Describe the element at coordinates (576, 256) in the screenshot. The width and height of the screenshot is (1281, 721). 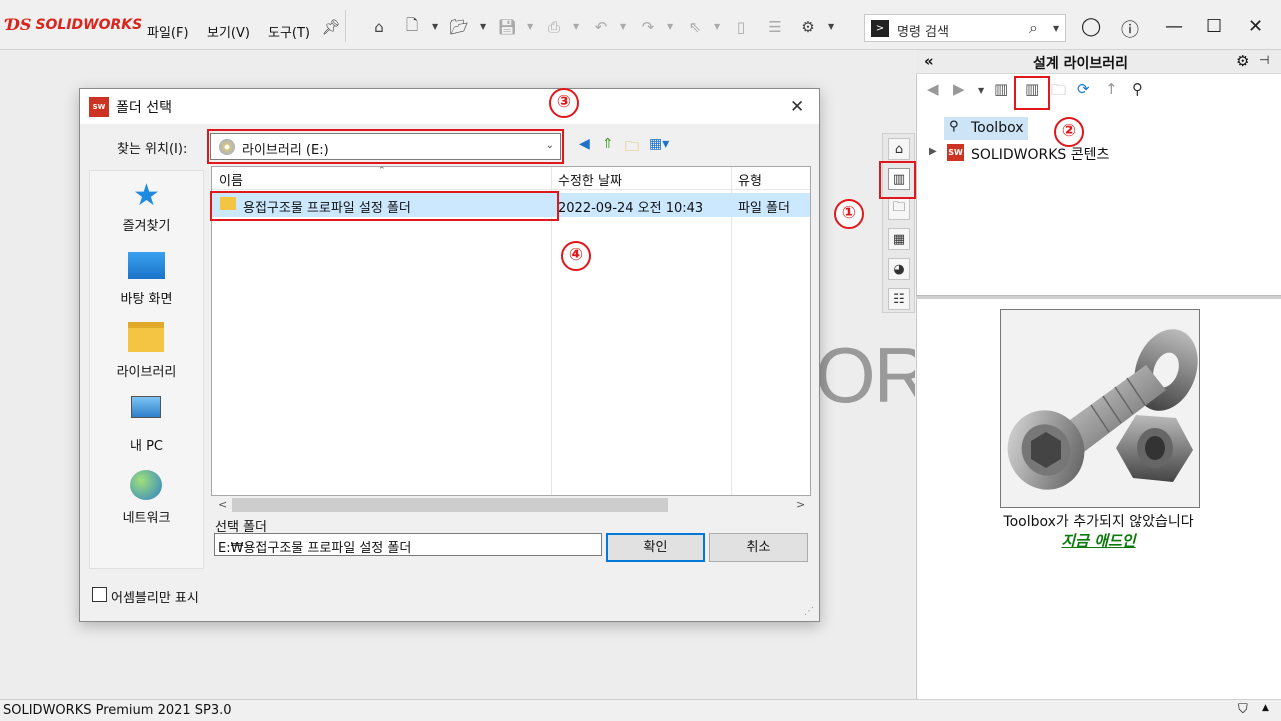
I see `annotation-number-4: ④` at that location.